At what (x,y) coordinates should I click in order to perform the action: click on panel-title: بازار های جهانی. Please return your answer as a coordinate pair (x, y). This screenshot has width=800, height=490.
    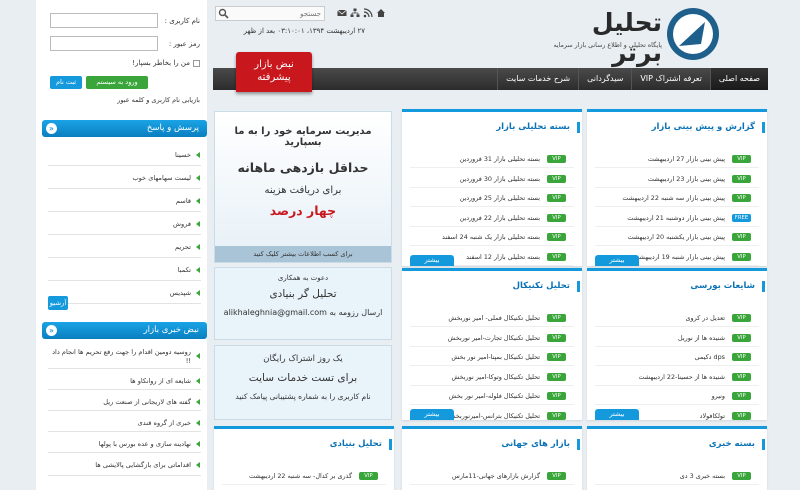
    Looking at the image, I should click on (540, 444).